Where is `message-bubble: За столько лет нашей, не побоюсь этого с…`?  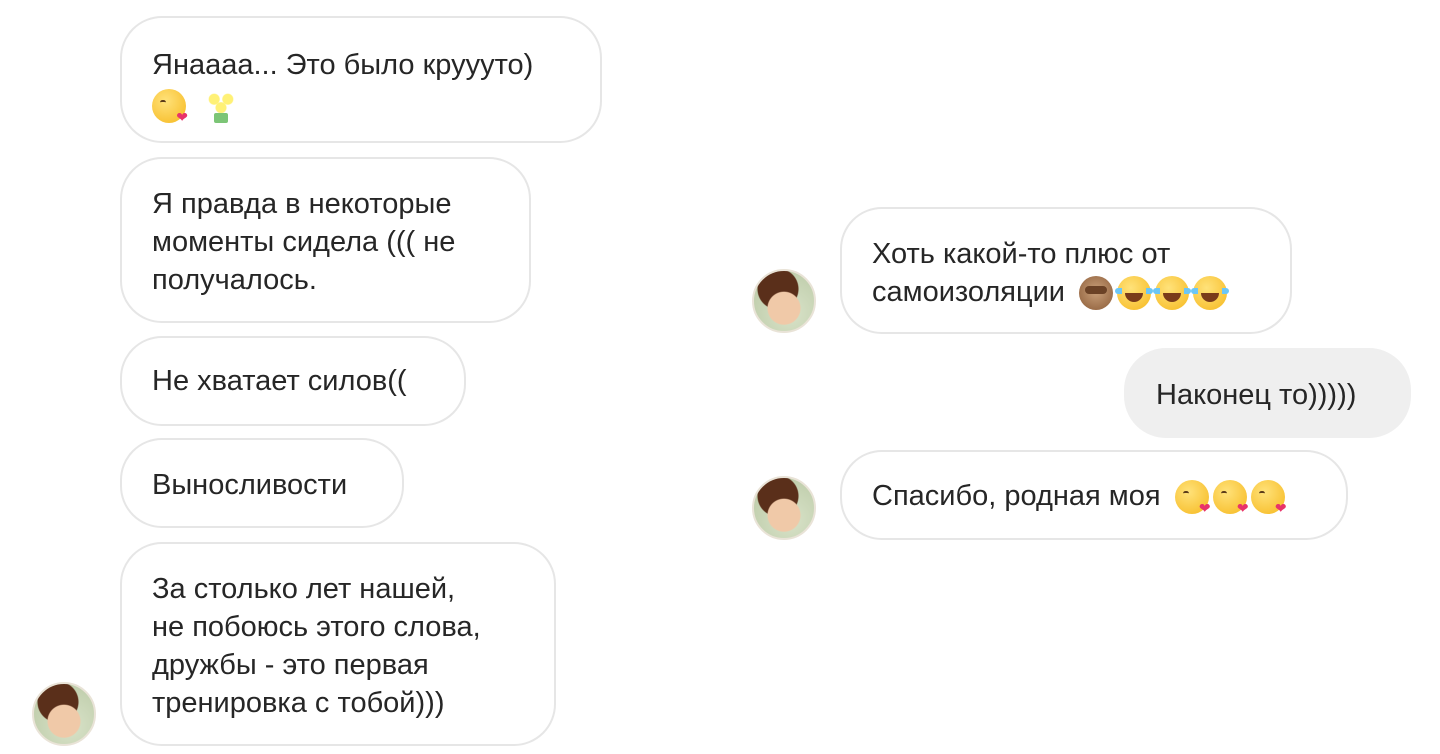 message-bubble: За столько лет нашей, не побоюсь этого с… is located at coordinates (338, 644).